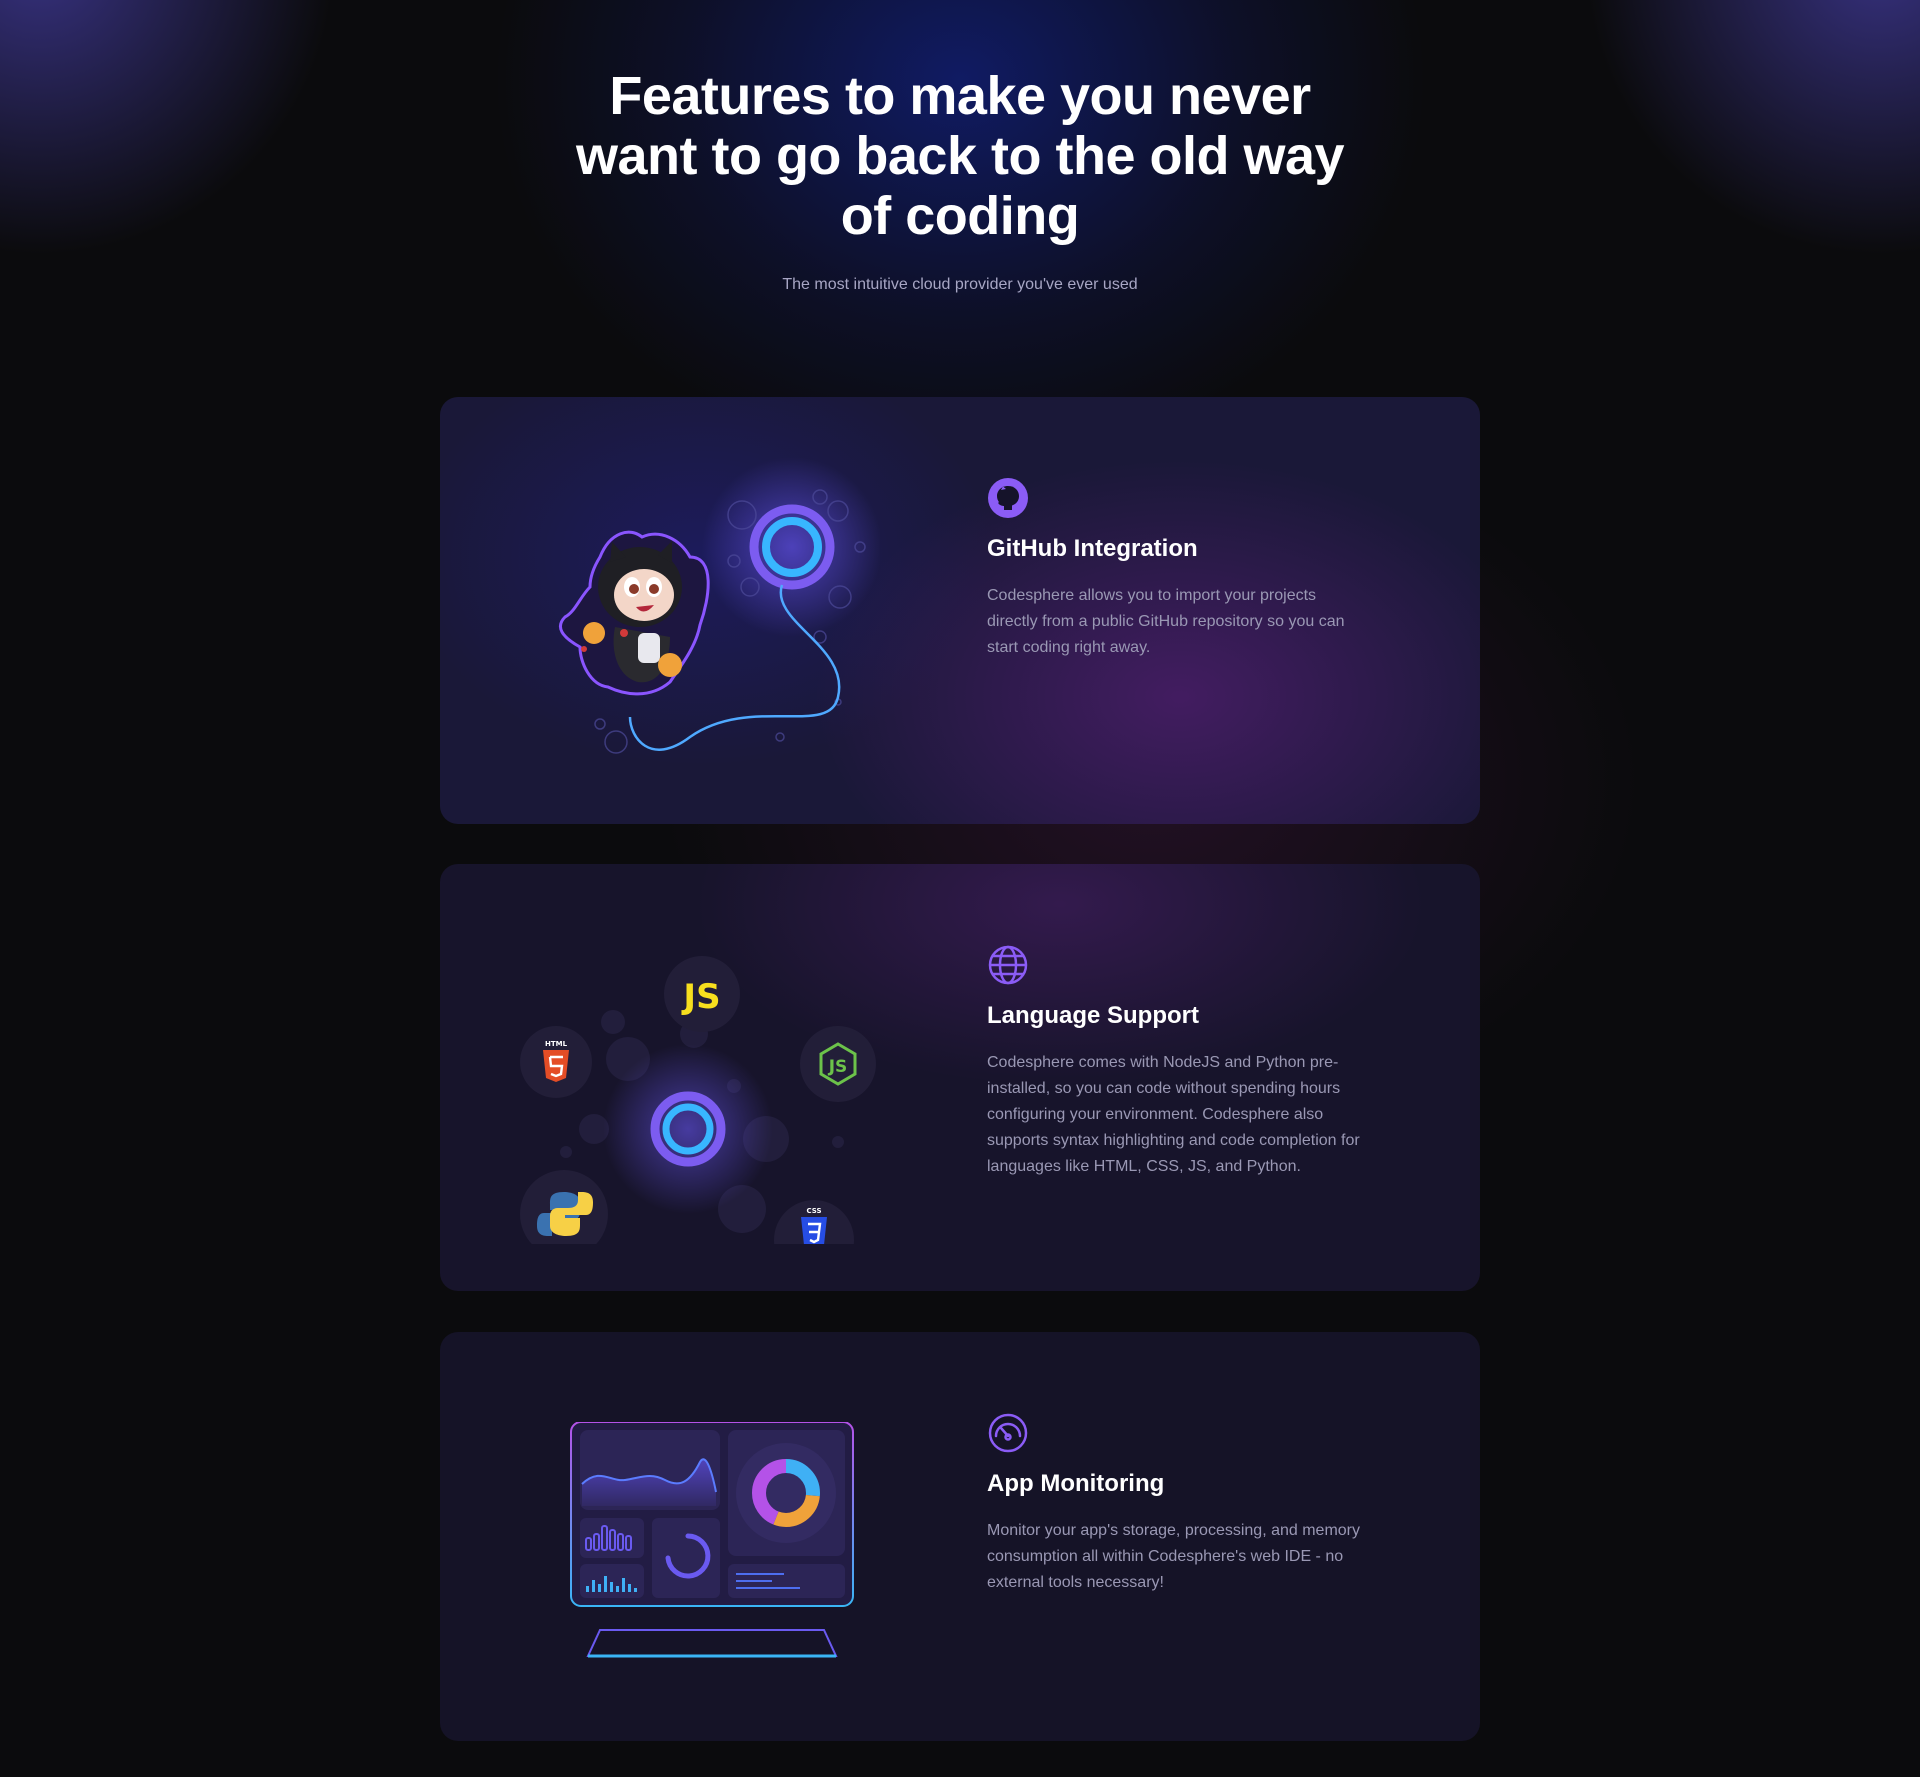 This screenshot has height=1777, width=1920. What do you see at coordinates (1008, 498) in the screenshot?
I see `github-icon` at bounding box center [1008, 498].